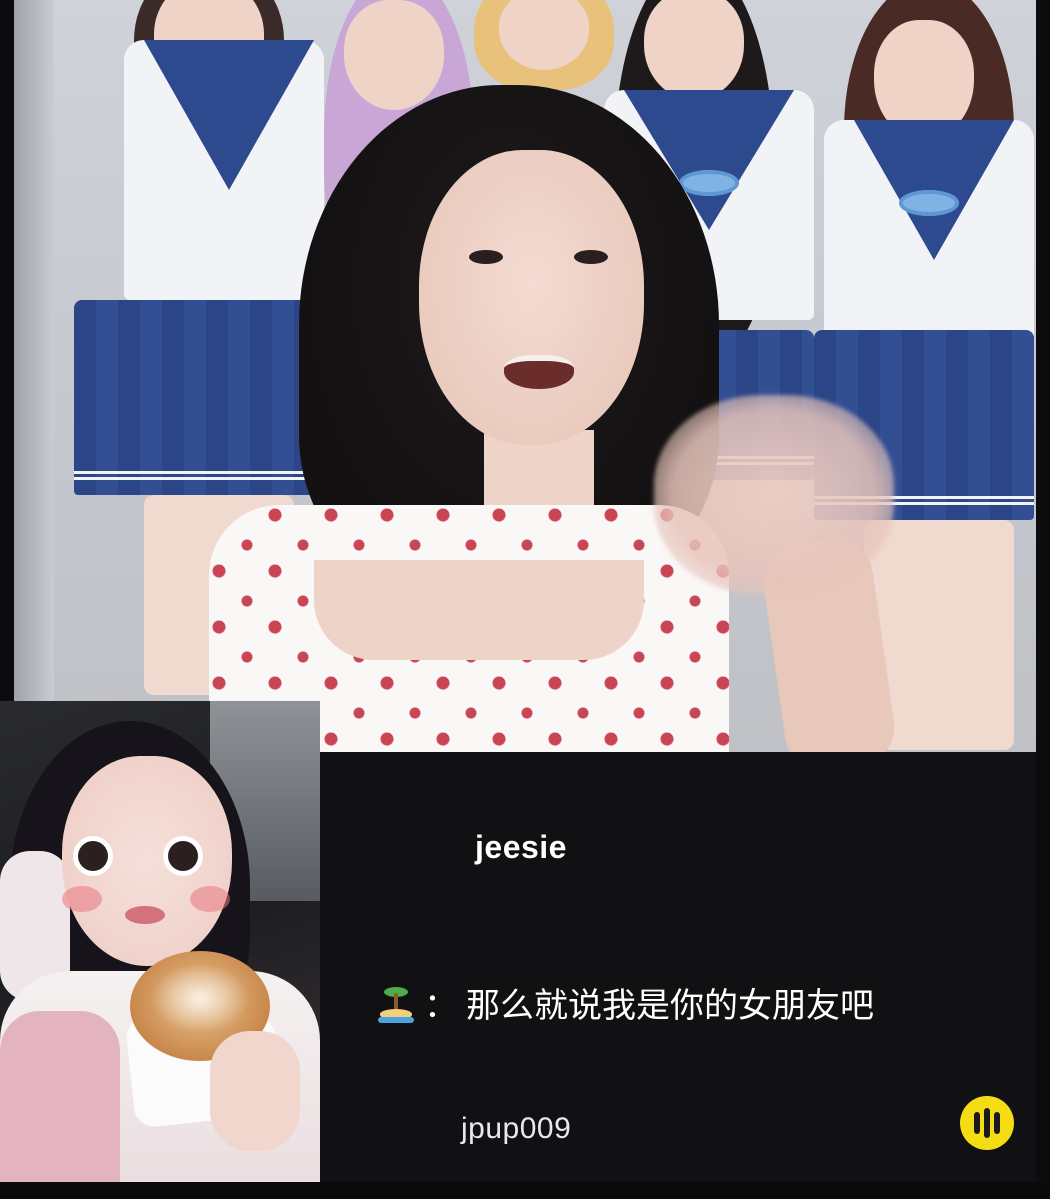 The image size is (1050, 1199). What do you see at coordinates (396, 1003) in the screenshot?
I see `desert-island-icon` at bounding box center [396, 1003].